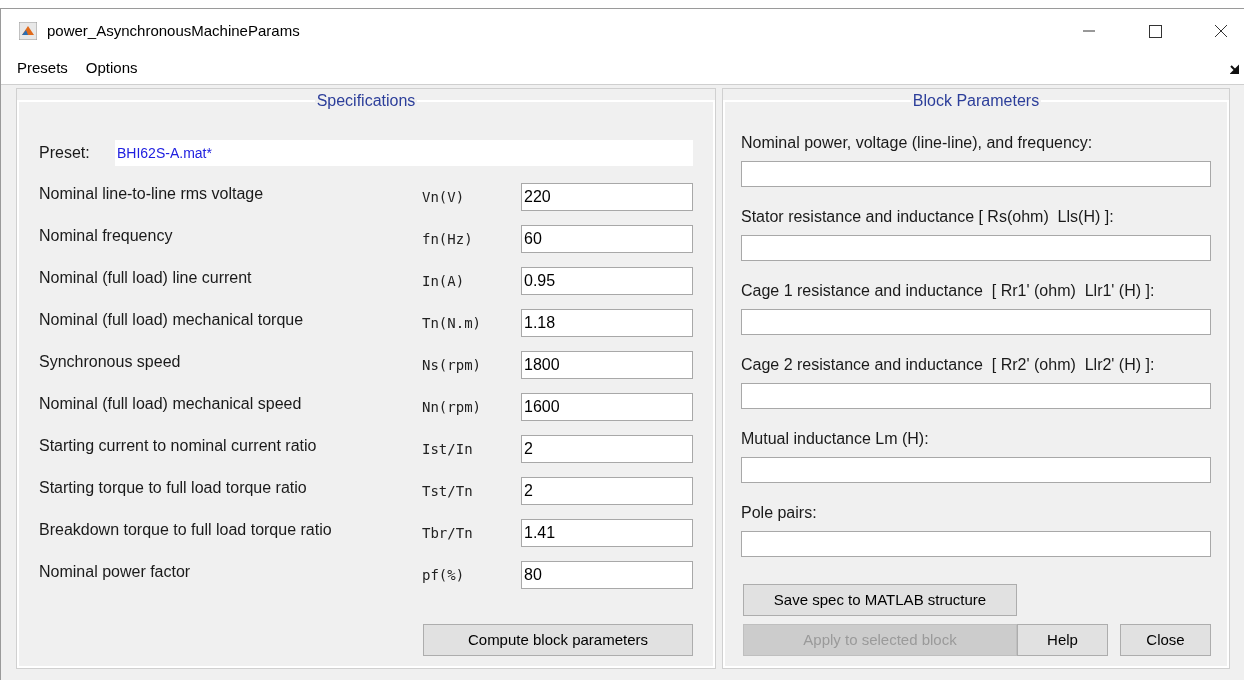 The image size is (1244, 680). Describe the element at coordinates (607, 197) in the screenshot. I see `parameter-input: 220` at that location.